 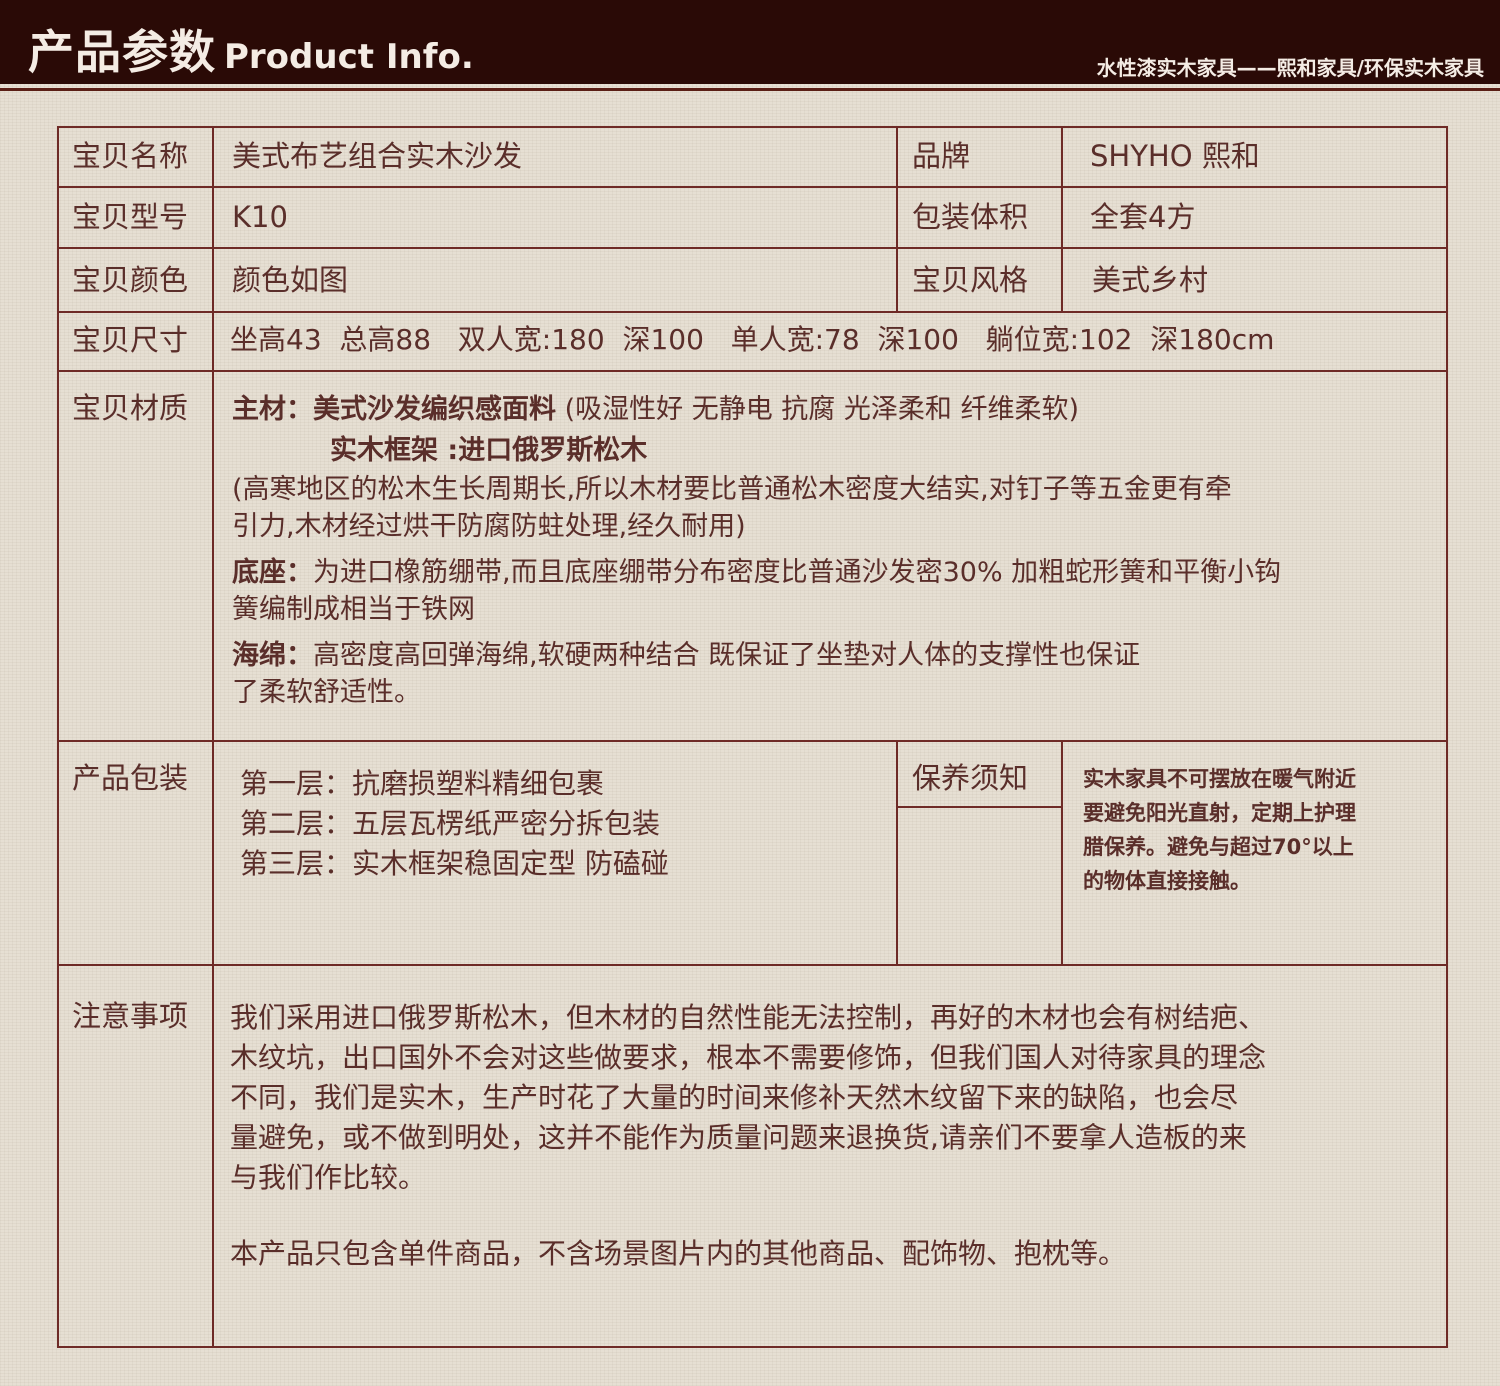 I want to click on material-base-title: 底座：, so click(x=272, y=572).